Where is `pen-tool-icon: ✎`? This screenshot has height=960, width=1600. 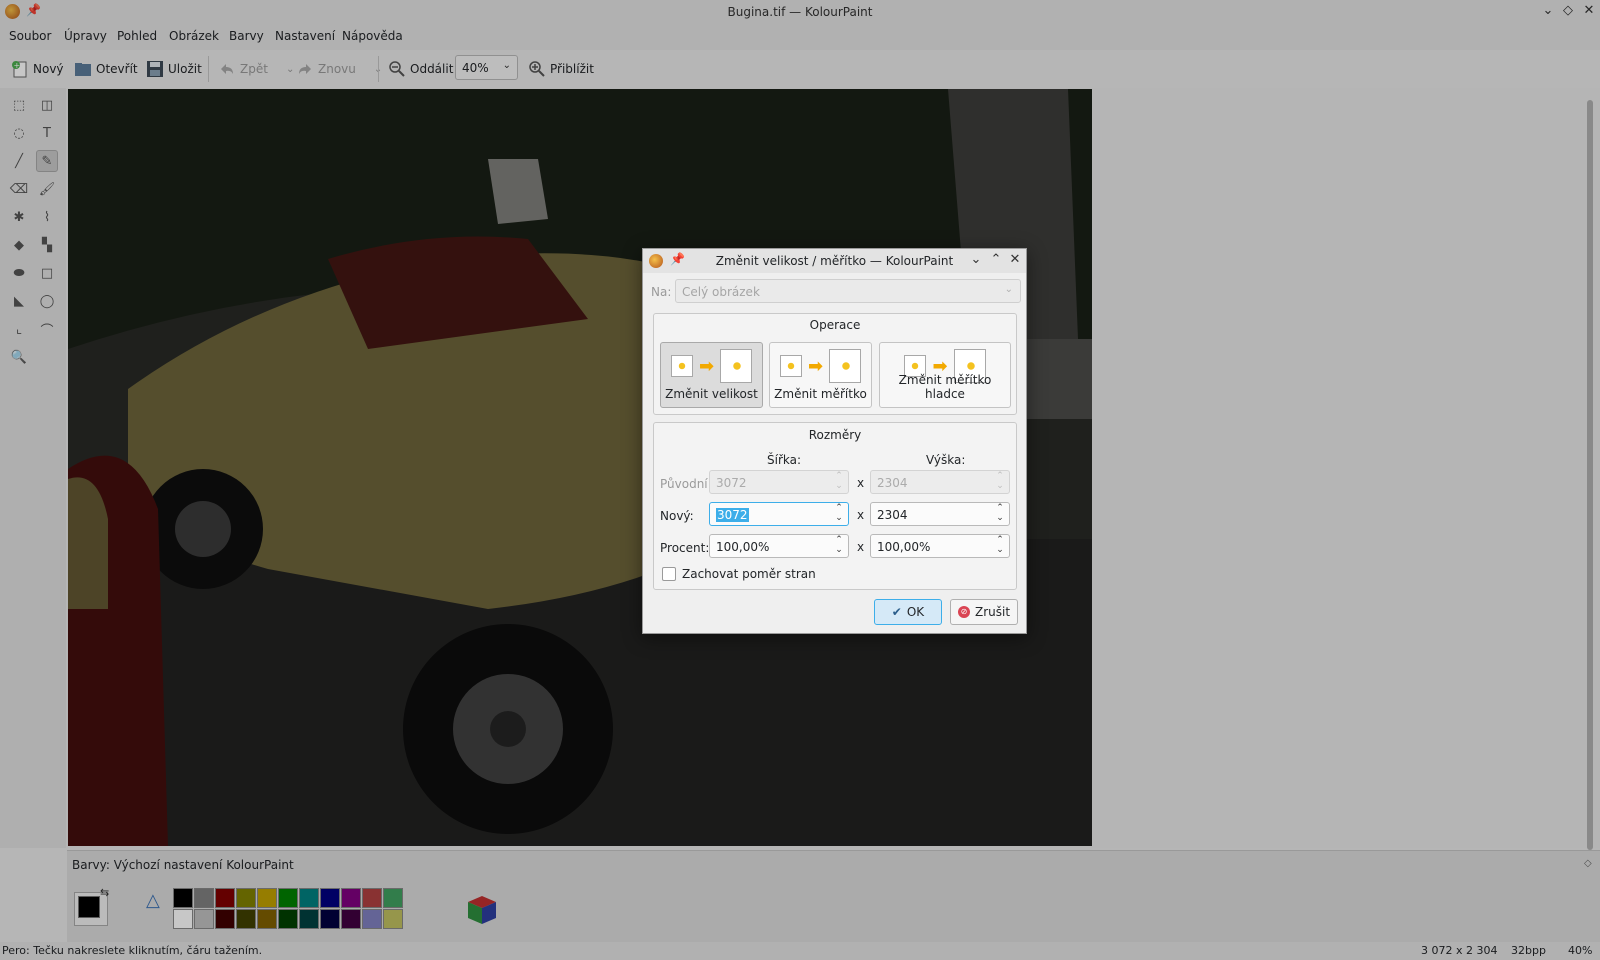
pen-tool-icon: ✎ is located at coordinates (47, 161).